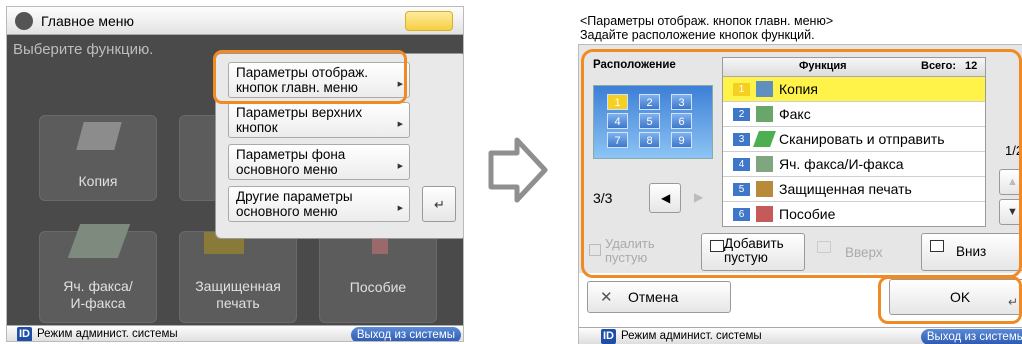 The height and width of the screenshot is (344, 1022). I want to click on quick-menu-button, so click(429, 21).